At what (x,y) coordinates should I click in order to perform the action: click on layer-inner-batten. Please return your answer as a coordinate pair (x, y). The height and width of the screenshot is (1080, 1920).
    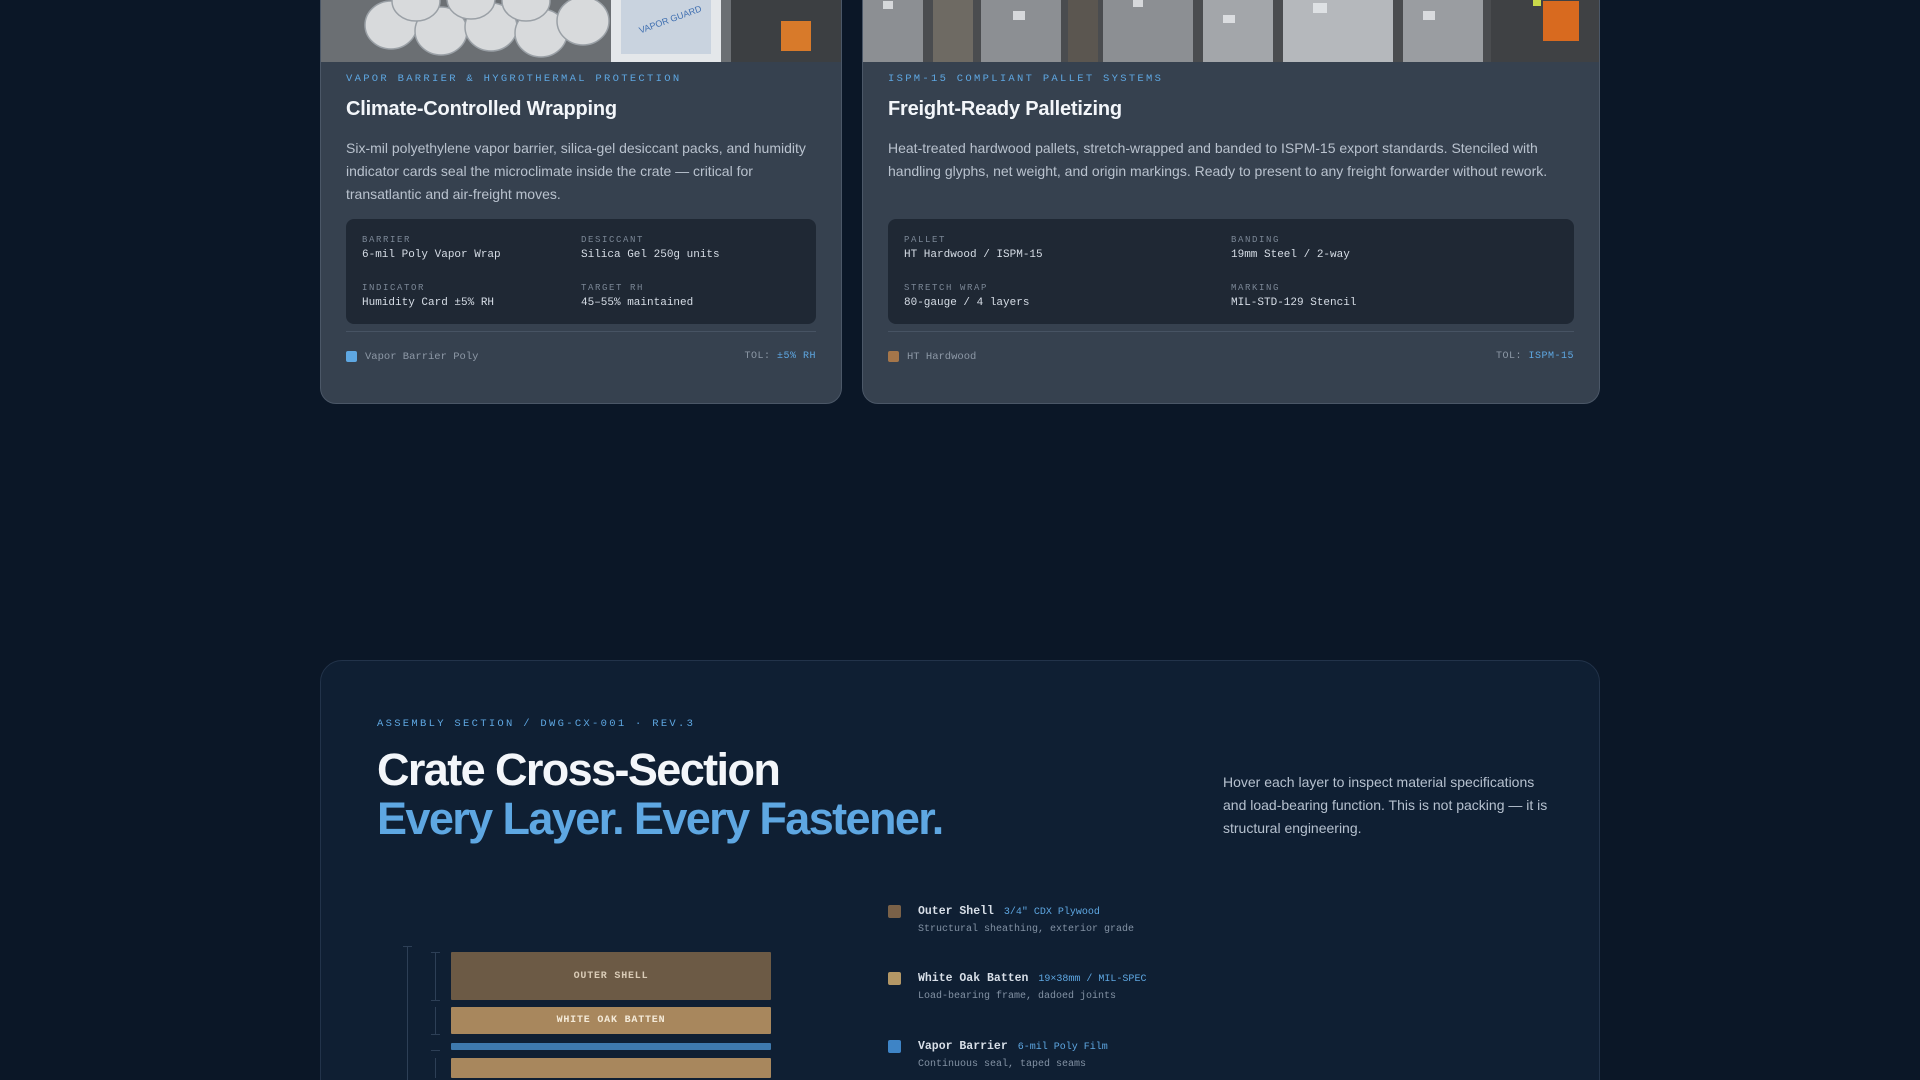
    Looking at the image, I should click on (611, 1068).